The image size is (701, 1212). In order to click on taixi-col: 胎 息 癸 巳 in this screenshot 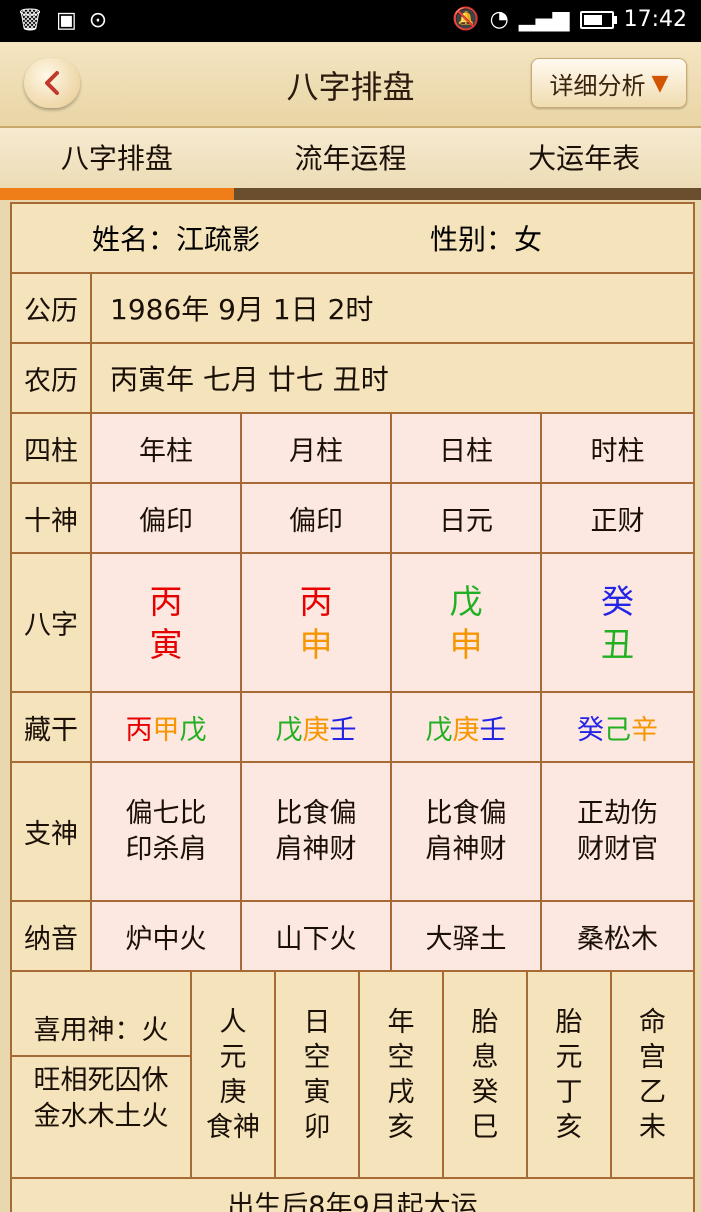, I will do `click(484, 1074)`.